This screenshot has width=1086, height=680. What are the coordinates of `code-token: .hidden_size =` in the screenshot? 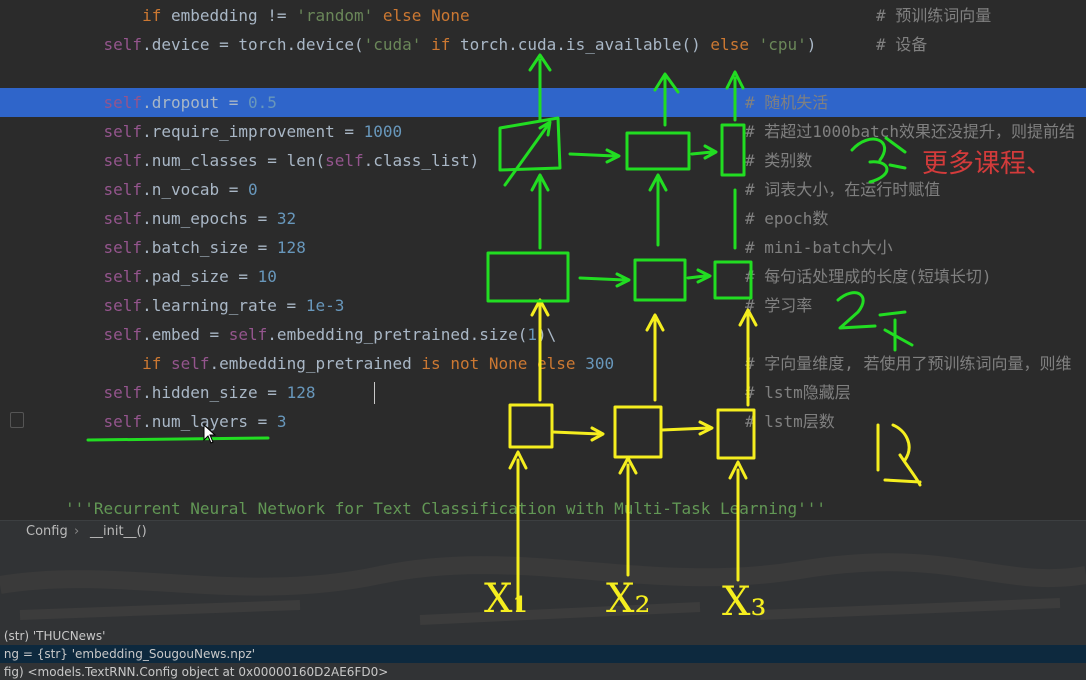 It's located at (214, 392).